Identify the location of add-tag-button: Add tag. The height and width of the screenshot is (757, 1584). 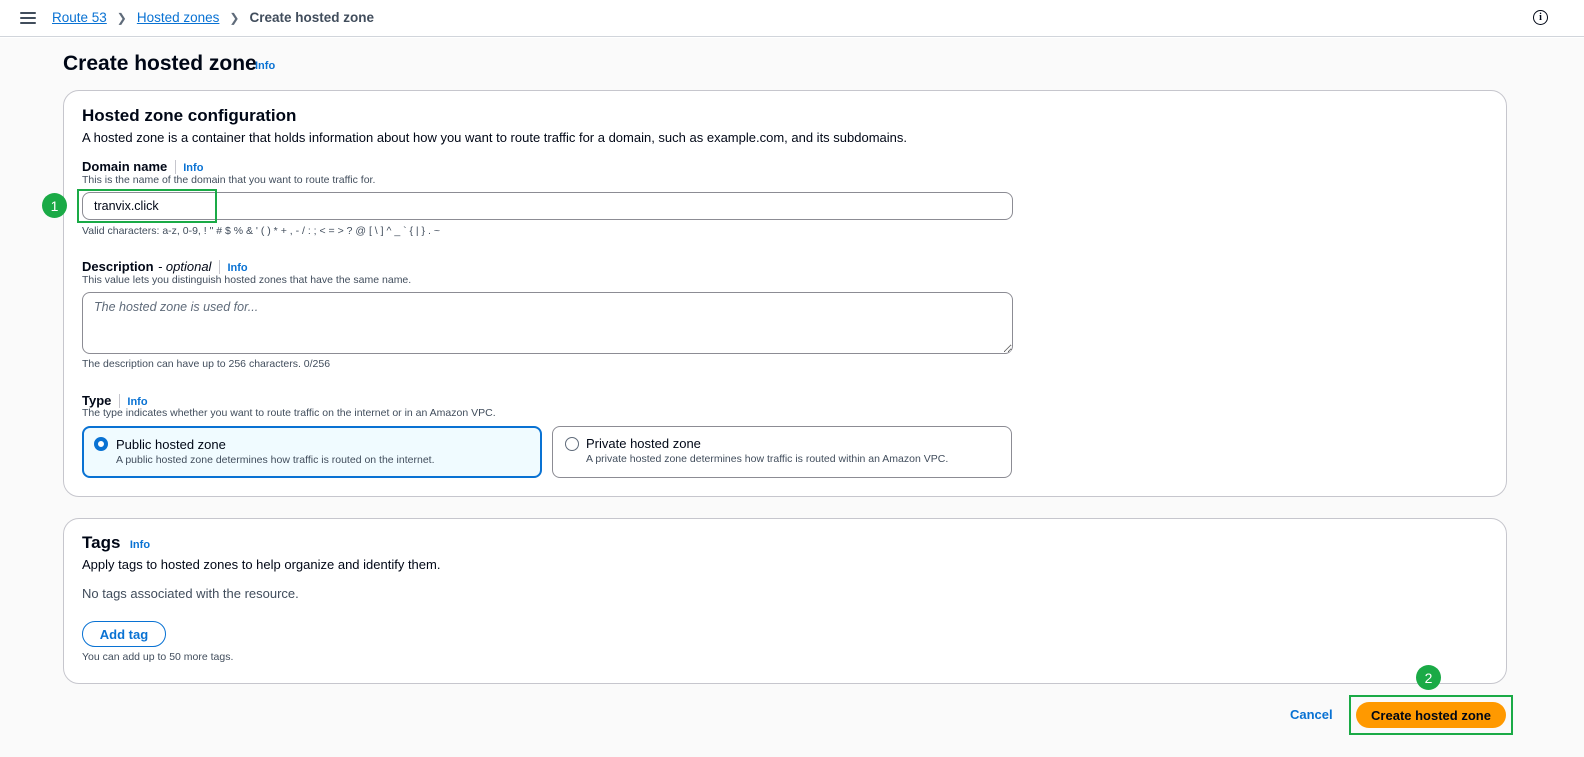
(124, 634).